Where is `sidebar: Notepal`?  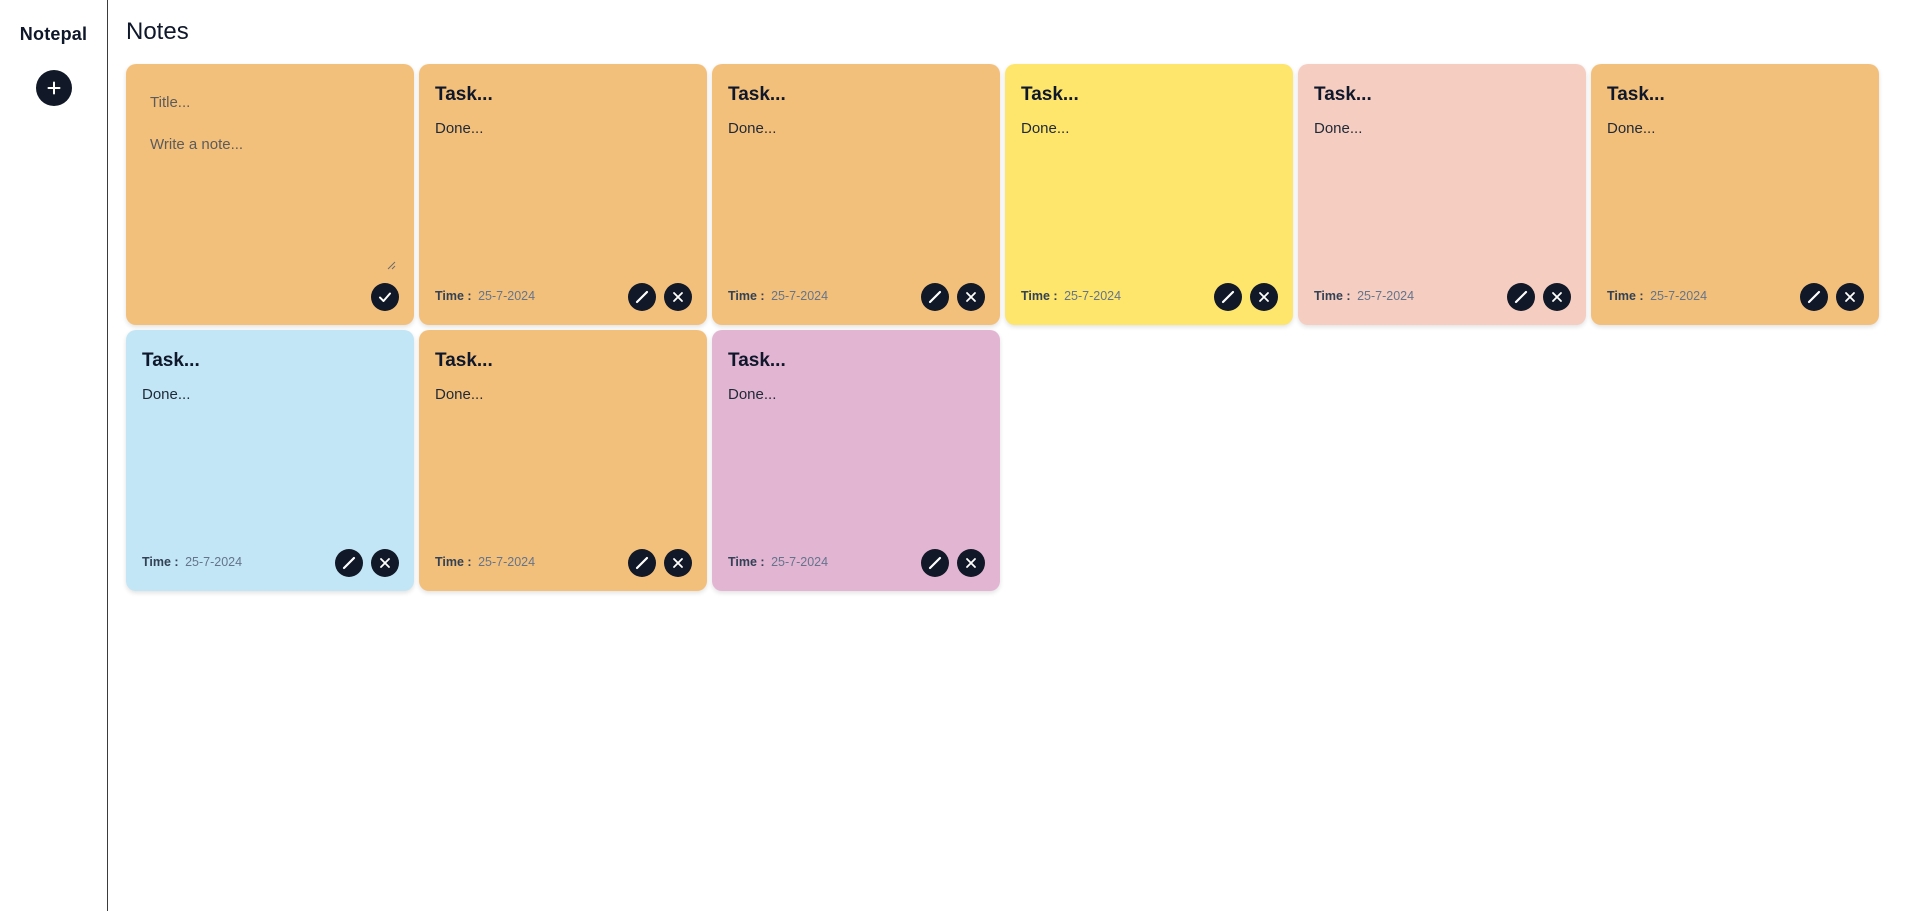
sidebar: Notepal is located at coordinates (54, 455).